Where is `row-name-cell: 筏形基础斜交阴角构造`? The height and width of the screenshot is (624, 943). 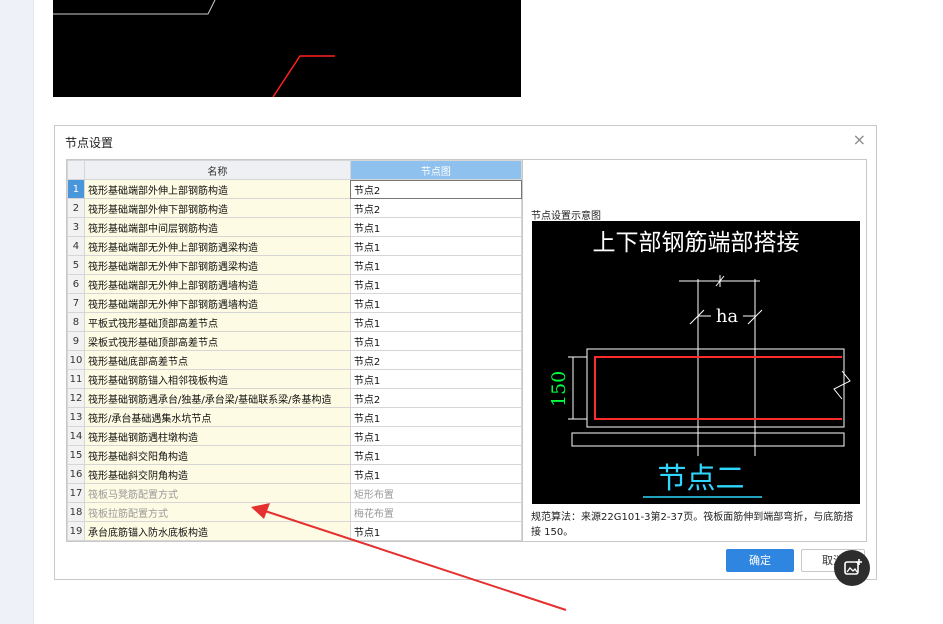
row-name-cell: 筏形基础斜交阴角构造 is located at coordinates (217, 474).